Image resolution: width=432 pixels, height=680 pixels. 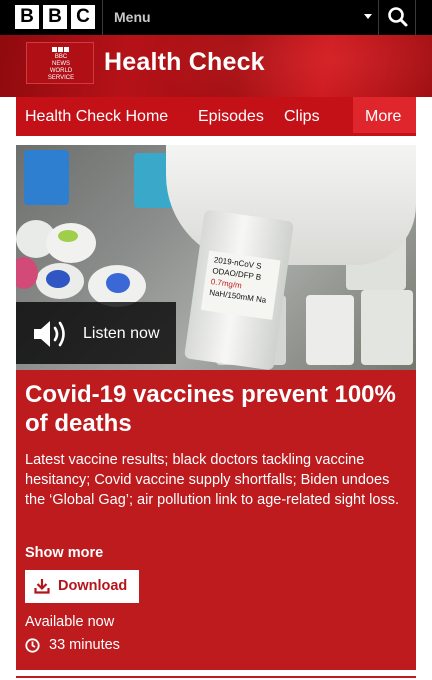 What do you see at coordinates (71, 243) in the screenshot?
I see `vial-cap` at bounding box center [71, 243].